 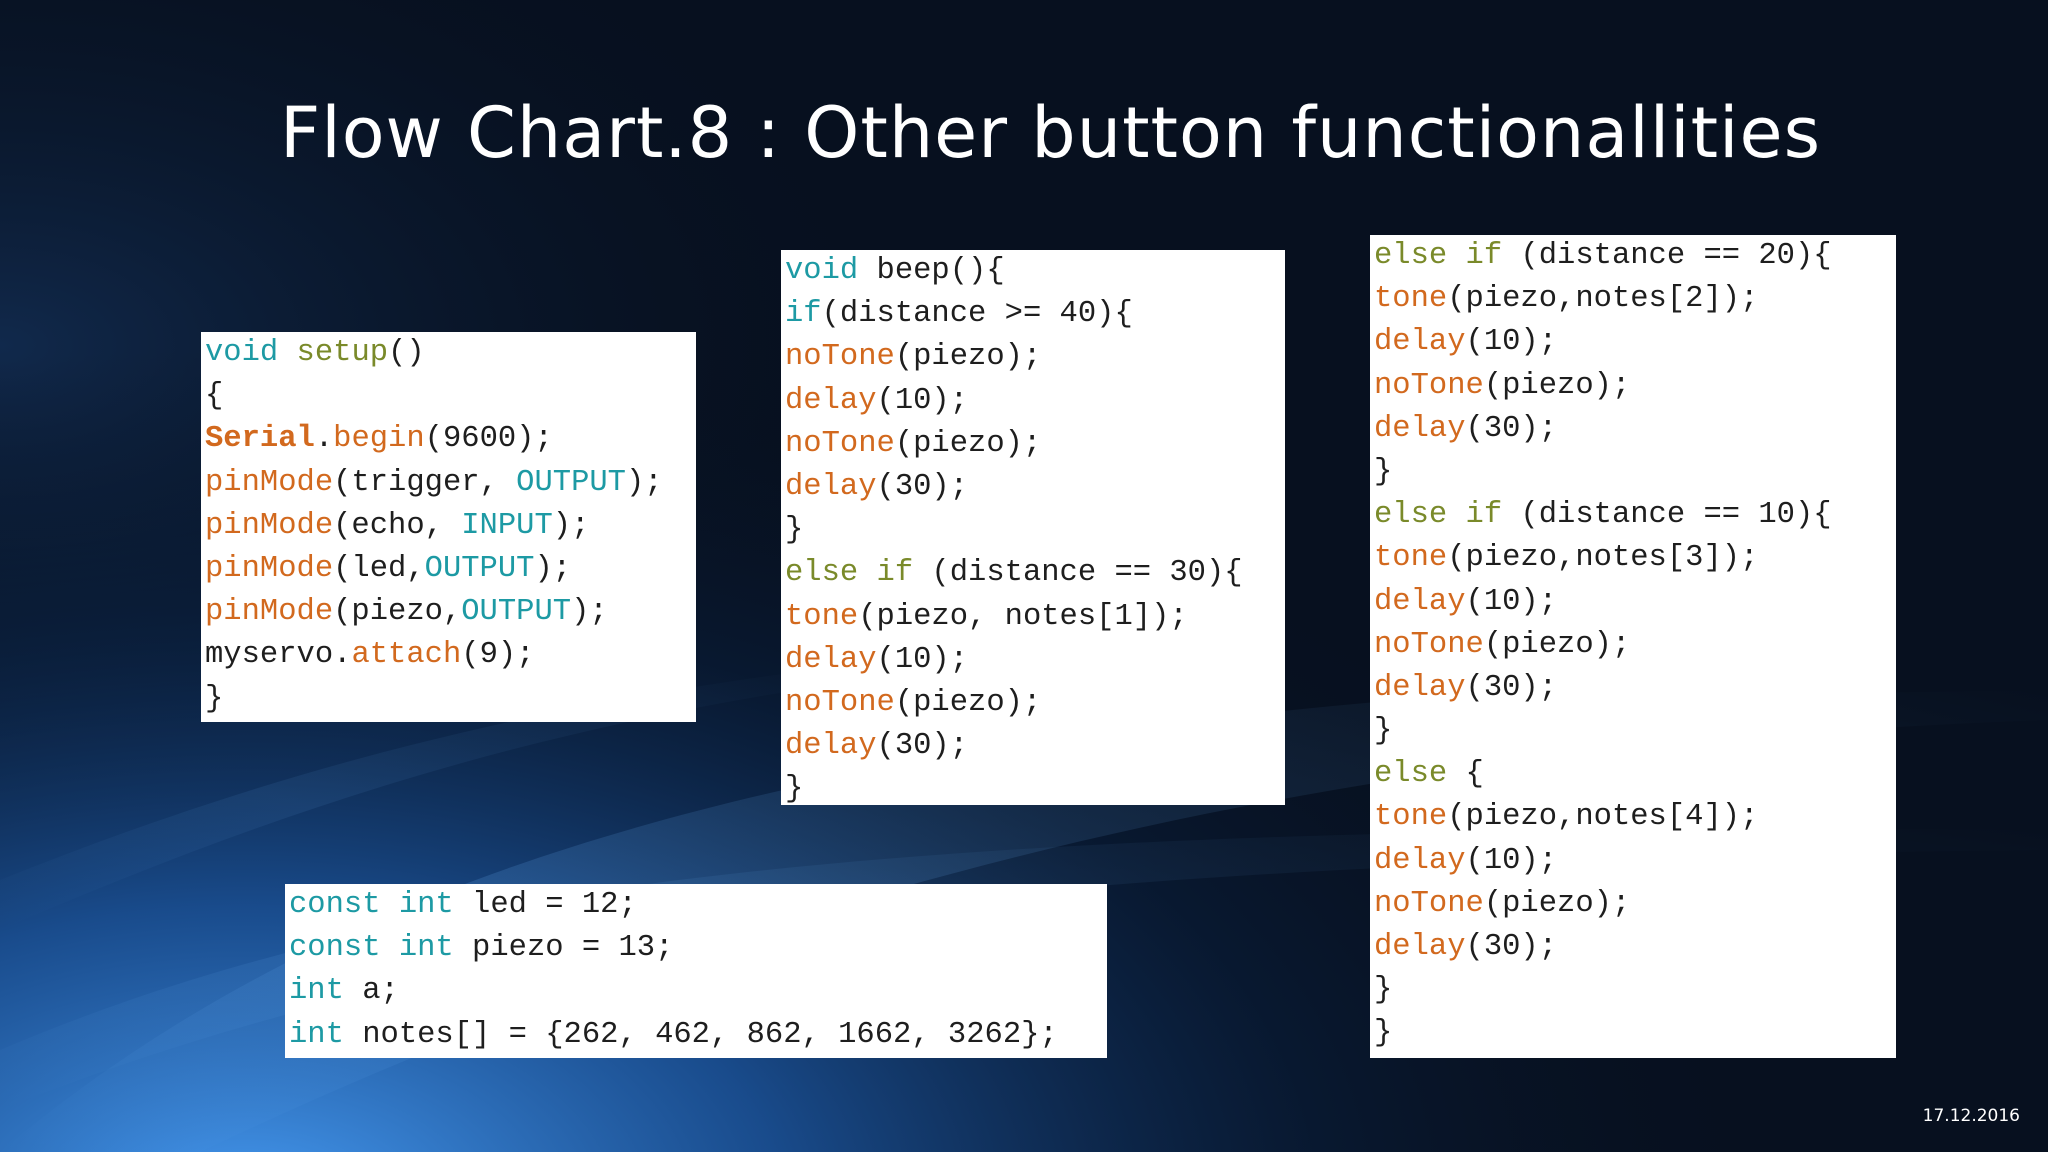 What do you see at coordinates (1603, 558) in the screenshot?
I see `code-token: (piezo,notes[3]);` at bounding box center [1603, 558].